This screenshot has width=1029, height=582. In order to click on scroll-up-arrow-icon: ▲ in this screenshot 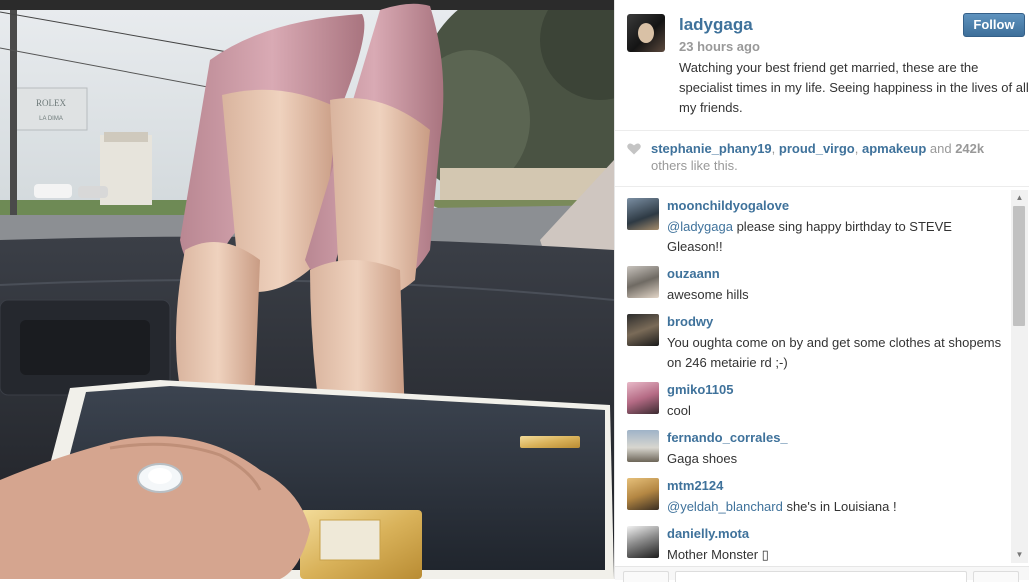, I will do `click(1019, 198)`.